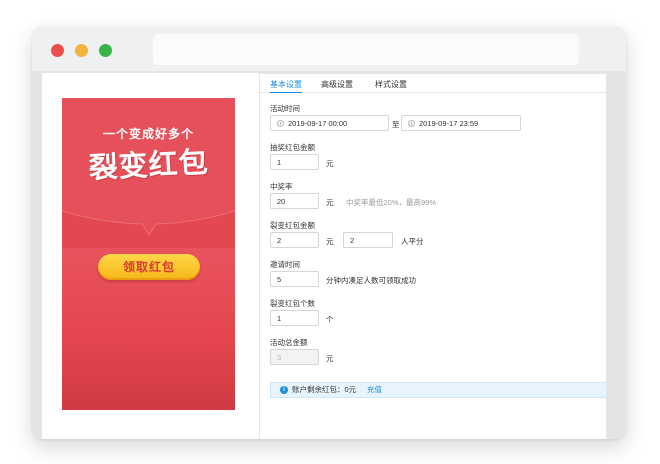 This screenshot has height=464, width=660. What do you see at coordinates (337, 84) in the screenshot?
I see `tab-advanced-settings: 高级设置` at bounding box center [337, 84].